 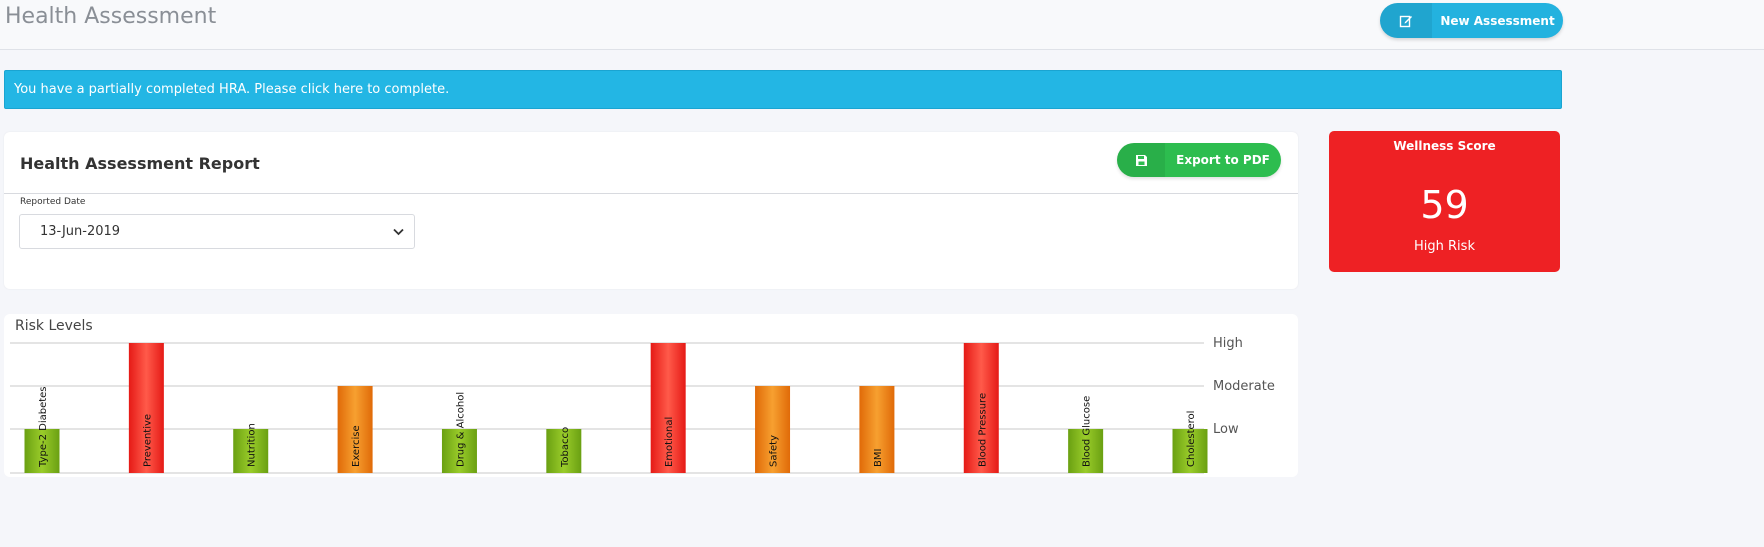 I want to click on bar-label-emotional: Emotional, so click(x=669, y=442).